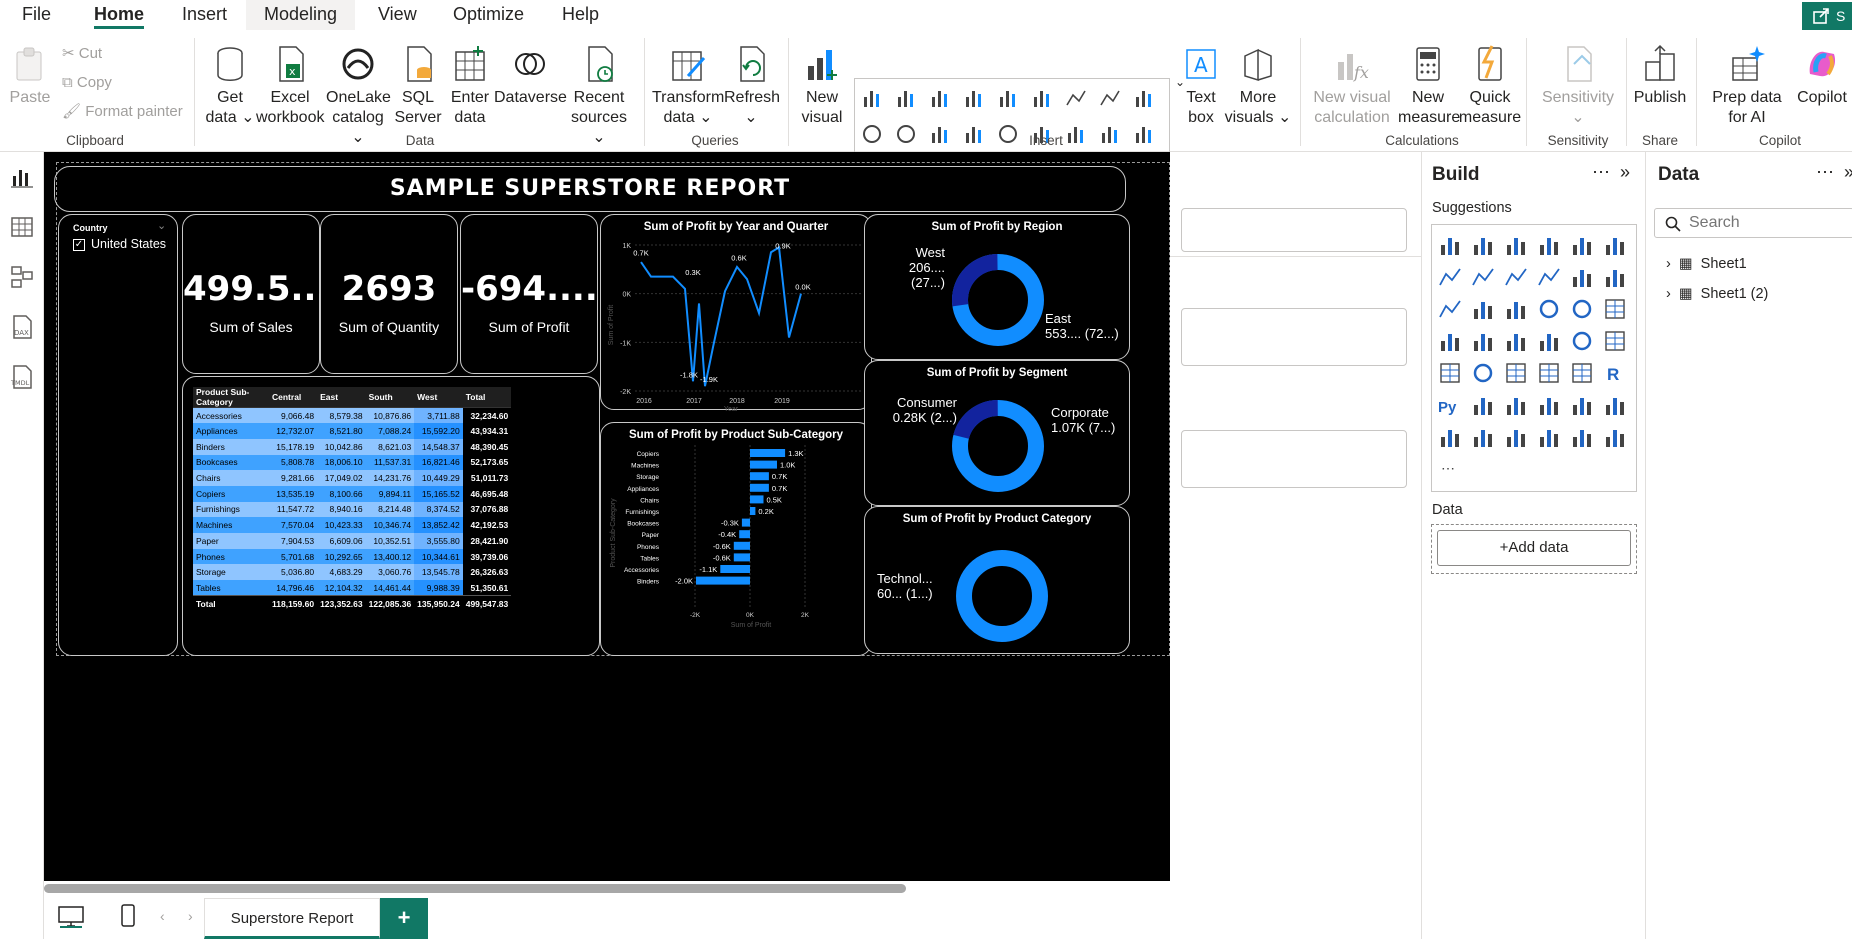 This screenshot has width=1852, height=939. I want to click on search-box, so click(1753, 223).